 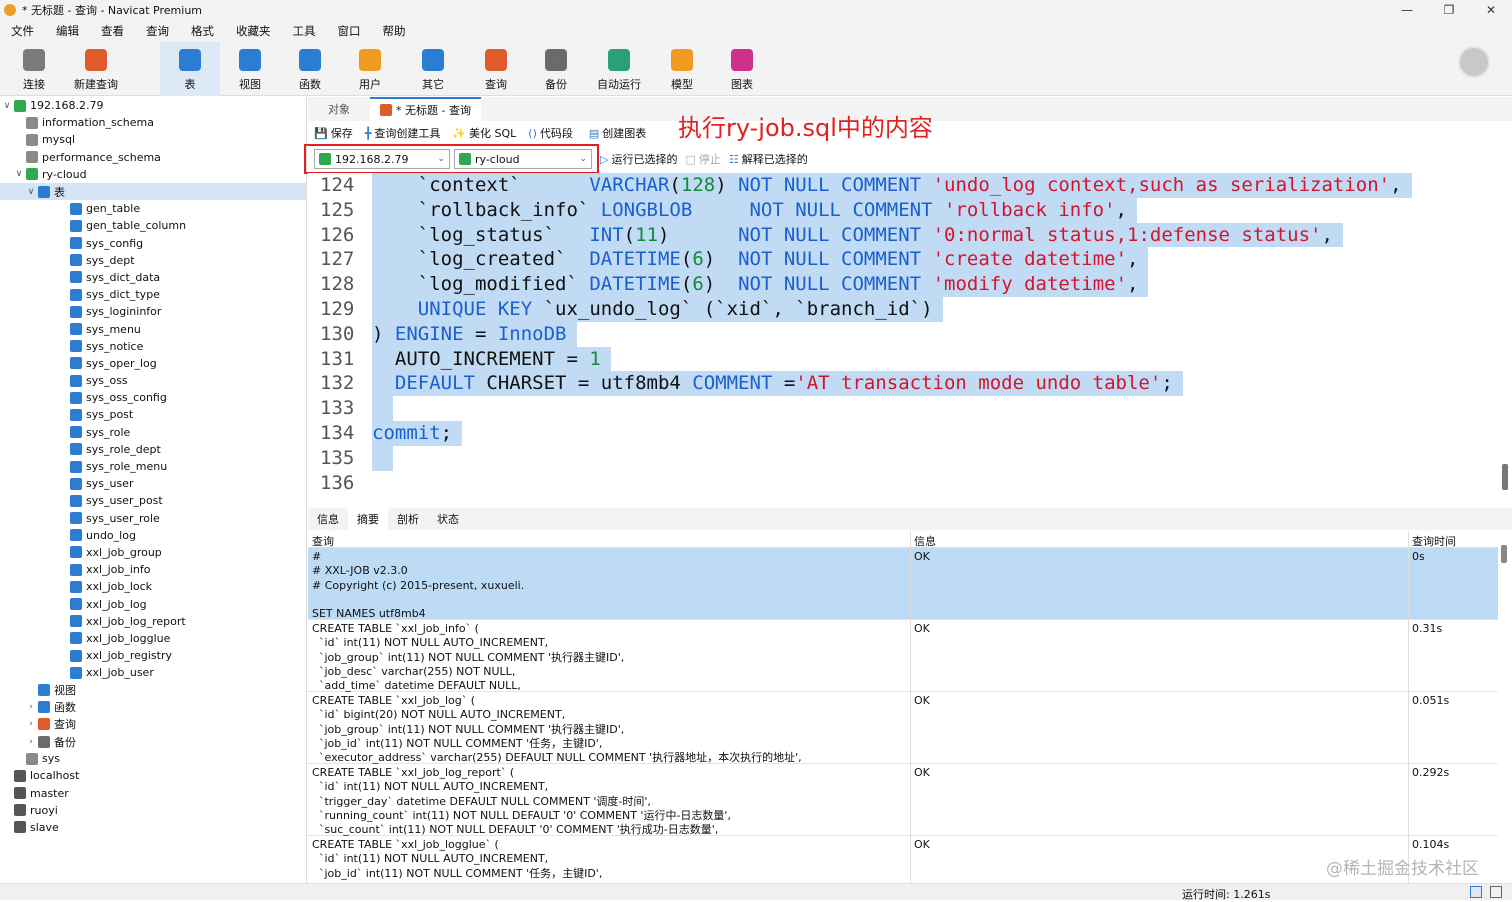 I want to click on editor-scrollbar, so click(x=1505, y=477).